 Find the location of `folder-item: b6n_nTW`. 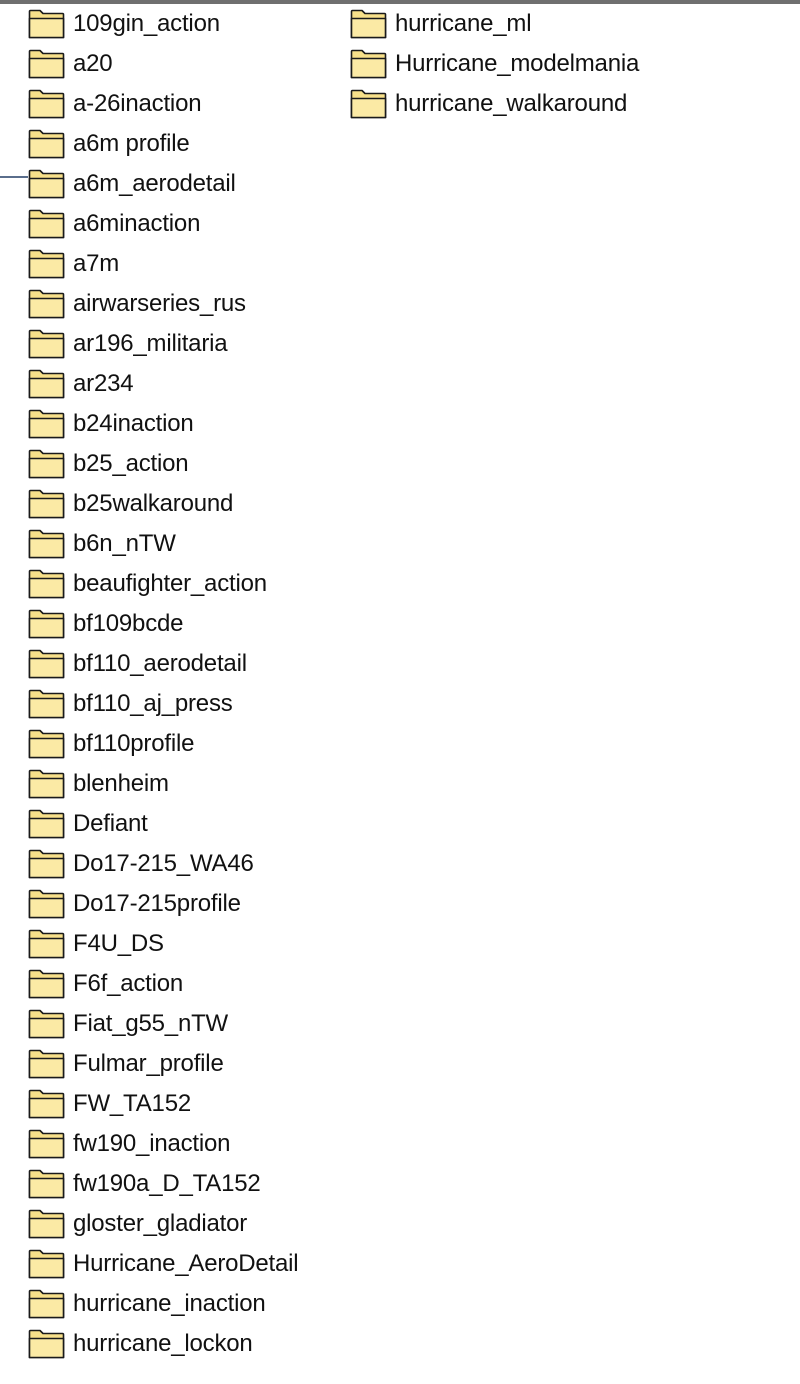

folder-item: b6n_nTW is located at coordinates (163, 544).